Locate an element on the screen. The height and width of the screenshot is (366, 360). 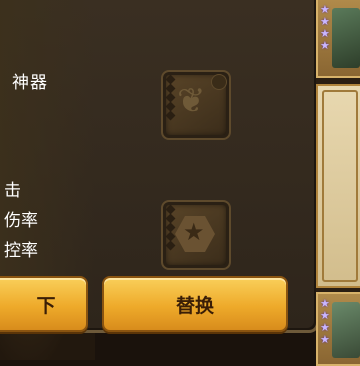
stat-line-3: 控率 is located at coordinates (44, 248).